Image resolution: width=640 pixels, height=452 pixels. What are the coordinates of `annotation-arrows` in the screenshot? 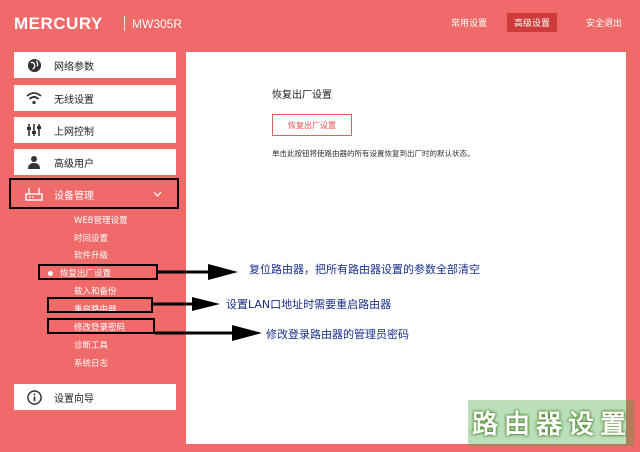 It's located at (207, 302).